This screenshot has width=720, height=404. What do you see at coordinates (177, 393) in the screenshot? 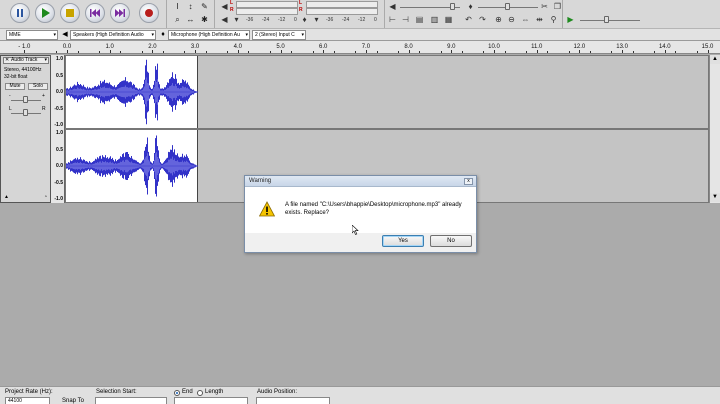
I see `end-radio` at bounding box center [177, 393].